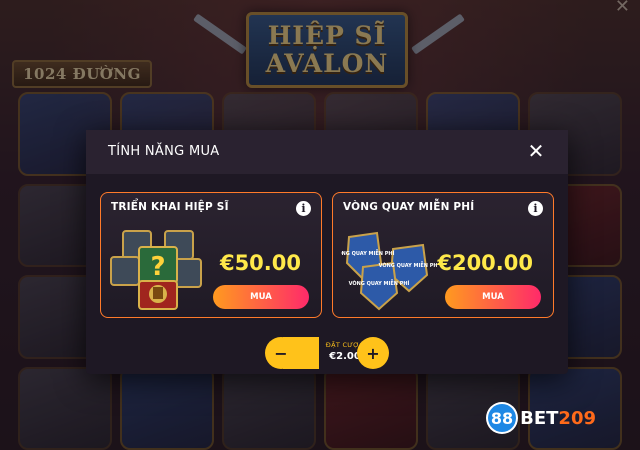 The height and width of the screenshot is (450, 640). Describe the element at coordinates (485, 263) in the screenshot. I see `feature-price: €200.00` at that location.